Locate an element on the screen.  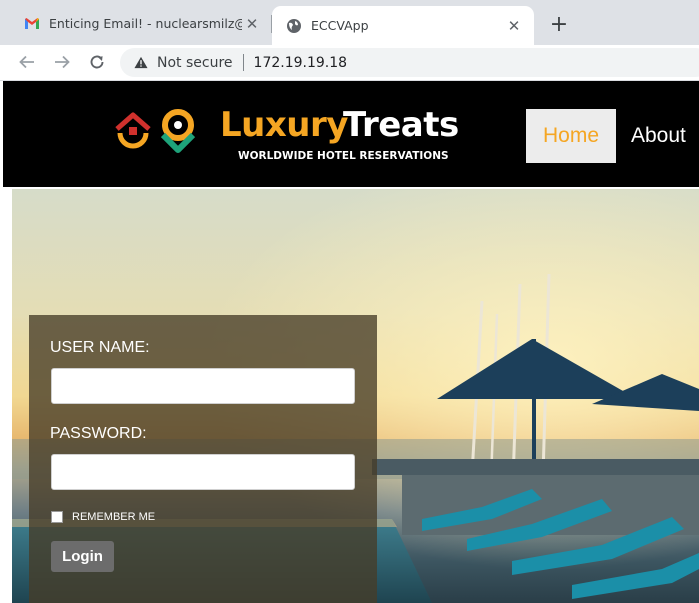
arrow-left-icon is located at coordinates (26, 62).